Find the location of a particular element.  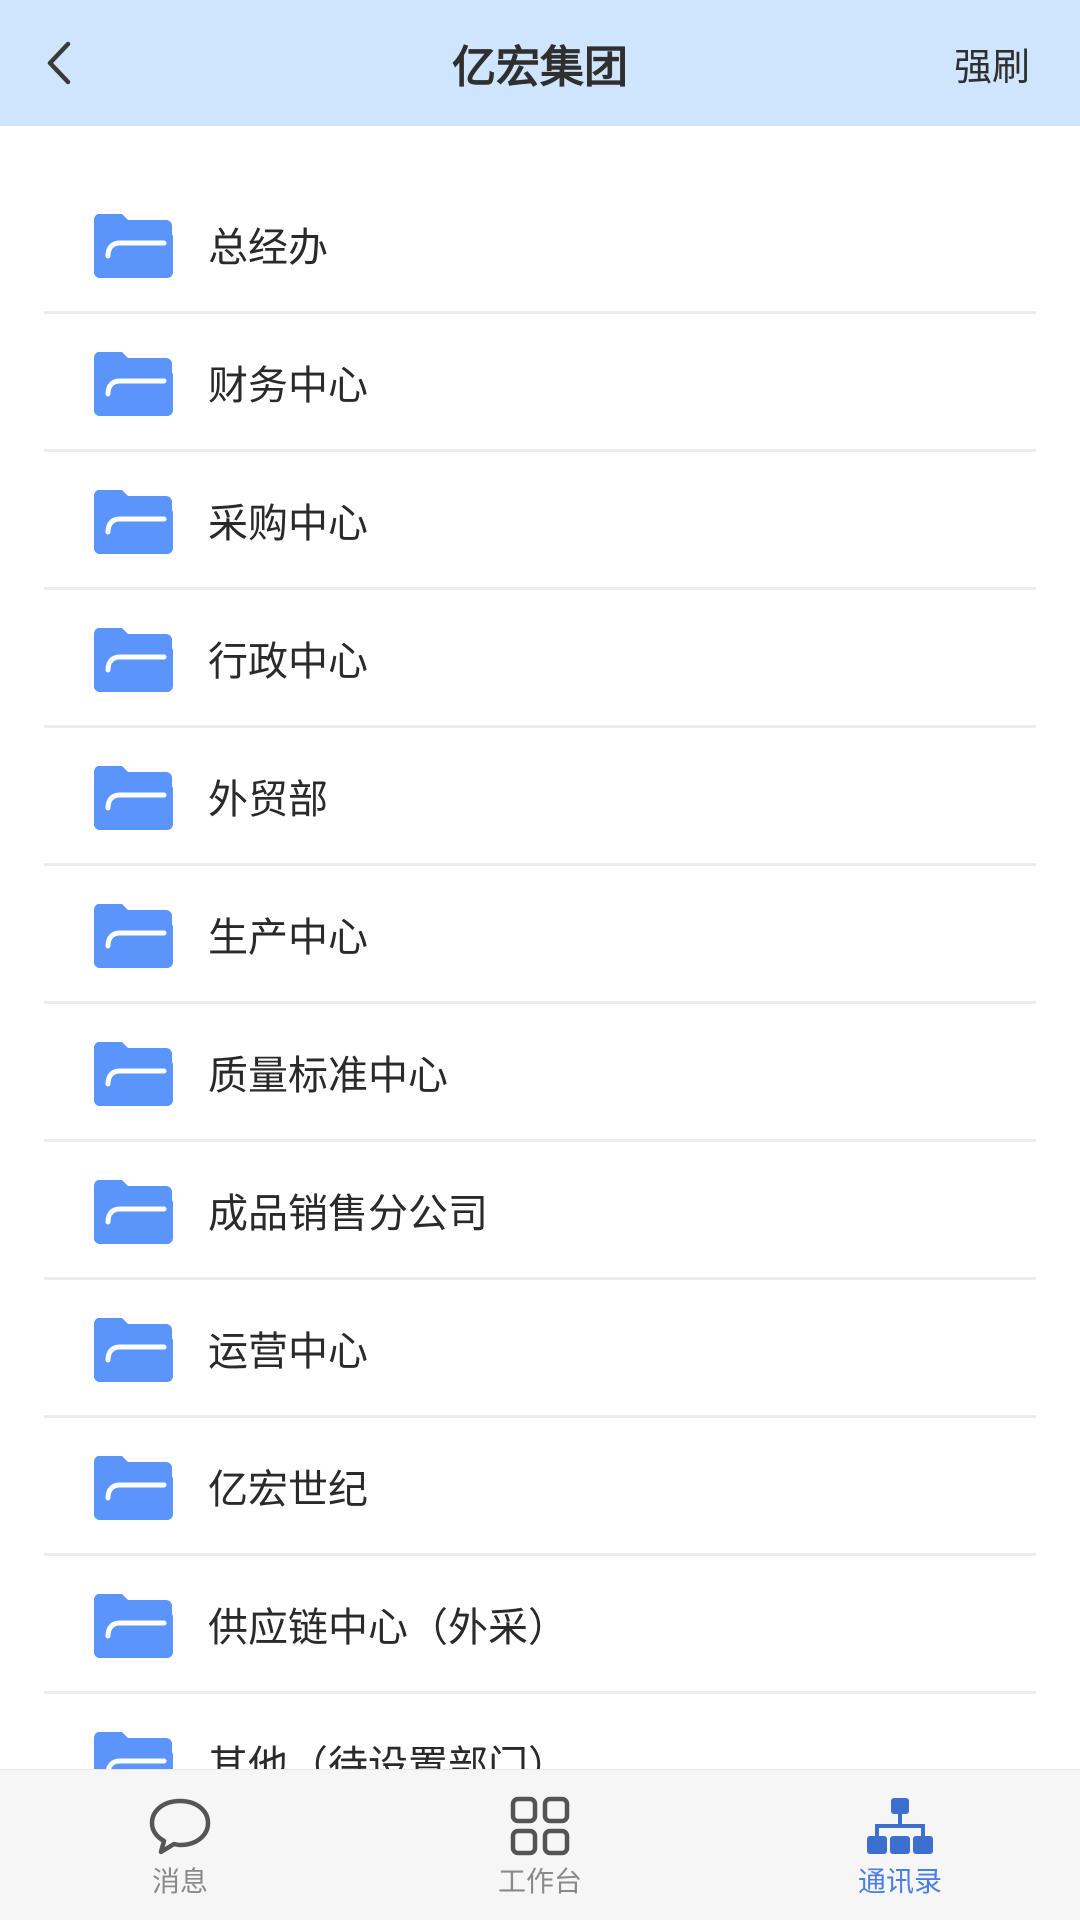

department-label: 成品销售分公司 is located at coordinates (348, 1214).